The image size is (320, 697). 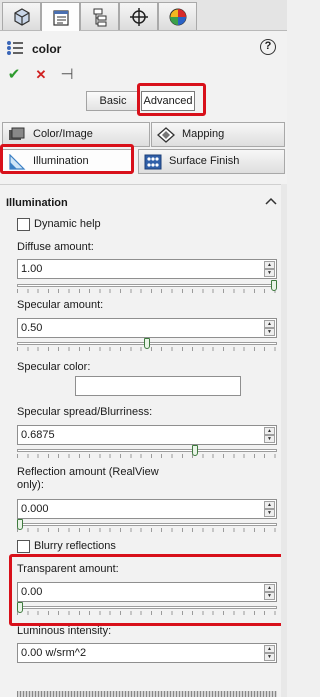 I want to click on appearances-tab, so click(x=177, y=16).